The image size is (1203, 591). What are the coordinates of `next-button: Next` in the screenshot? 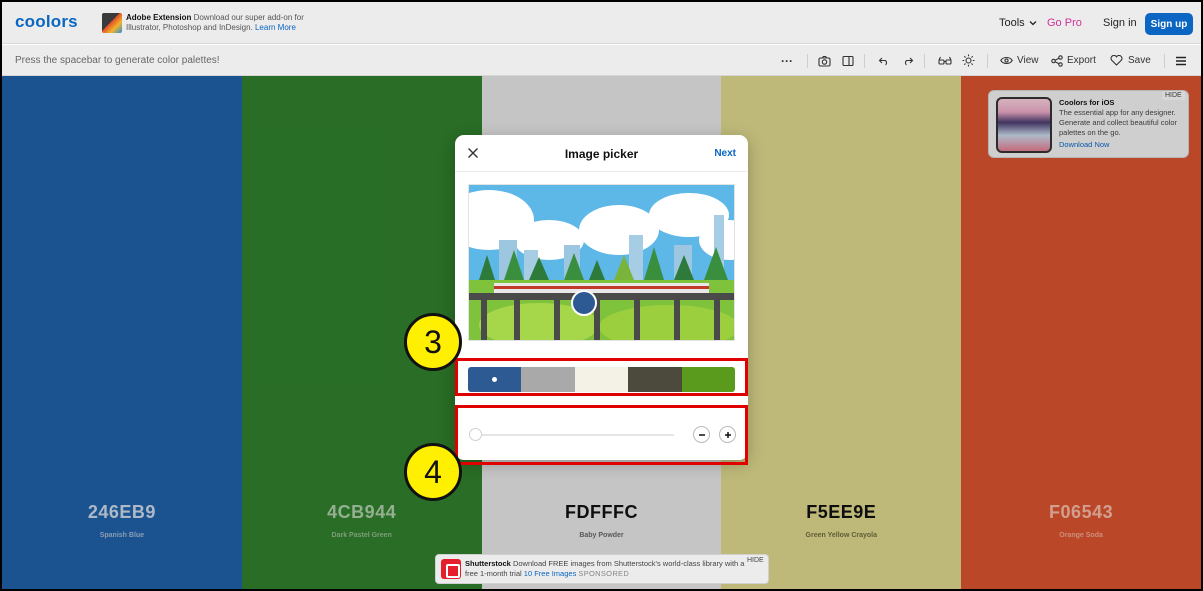 It's located at (725, 153).